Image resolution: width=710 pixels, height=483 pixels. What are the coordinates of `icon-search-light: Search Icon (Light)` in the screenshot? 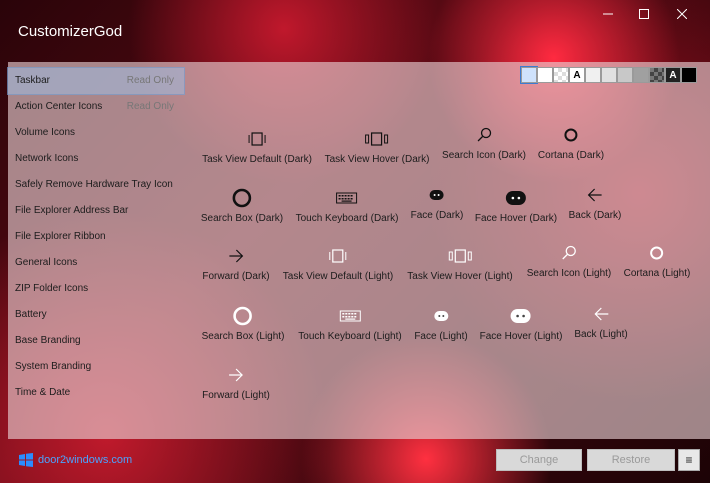 It's located at (569, 260).